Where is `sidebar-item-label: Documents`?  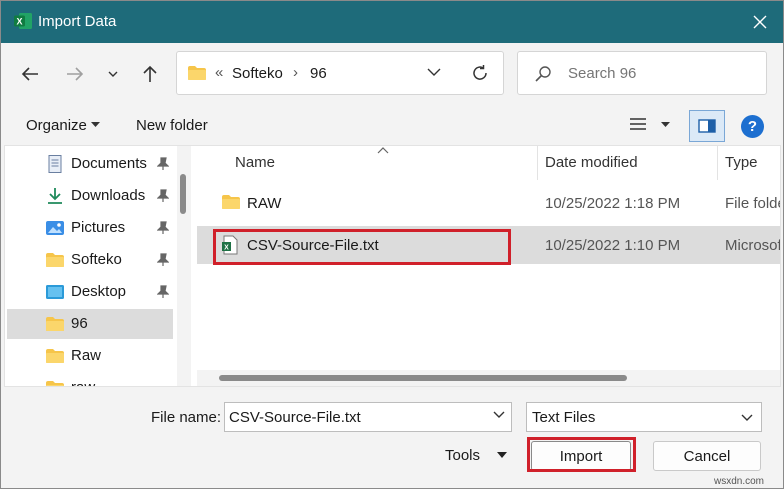 sidebar-item-label: Documents is located at coordinates (109, 163).